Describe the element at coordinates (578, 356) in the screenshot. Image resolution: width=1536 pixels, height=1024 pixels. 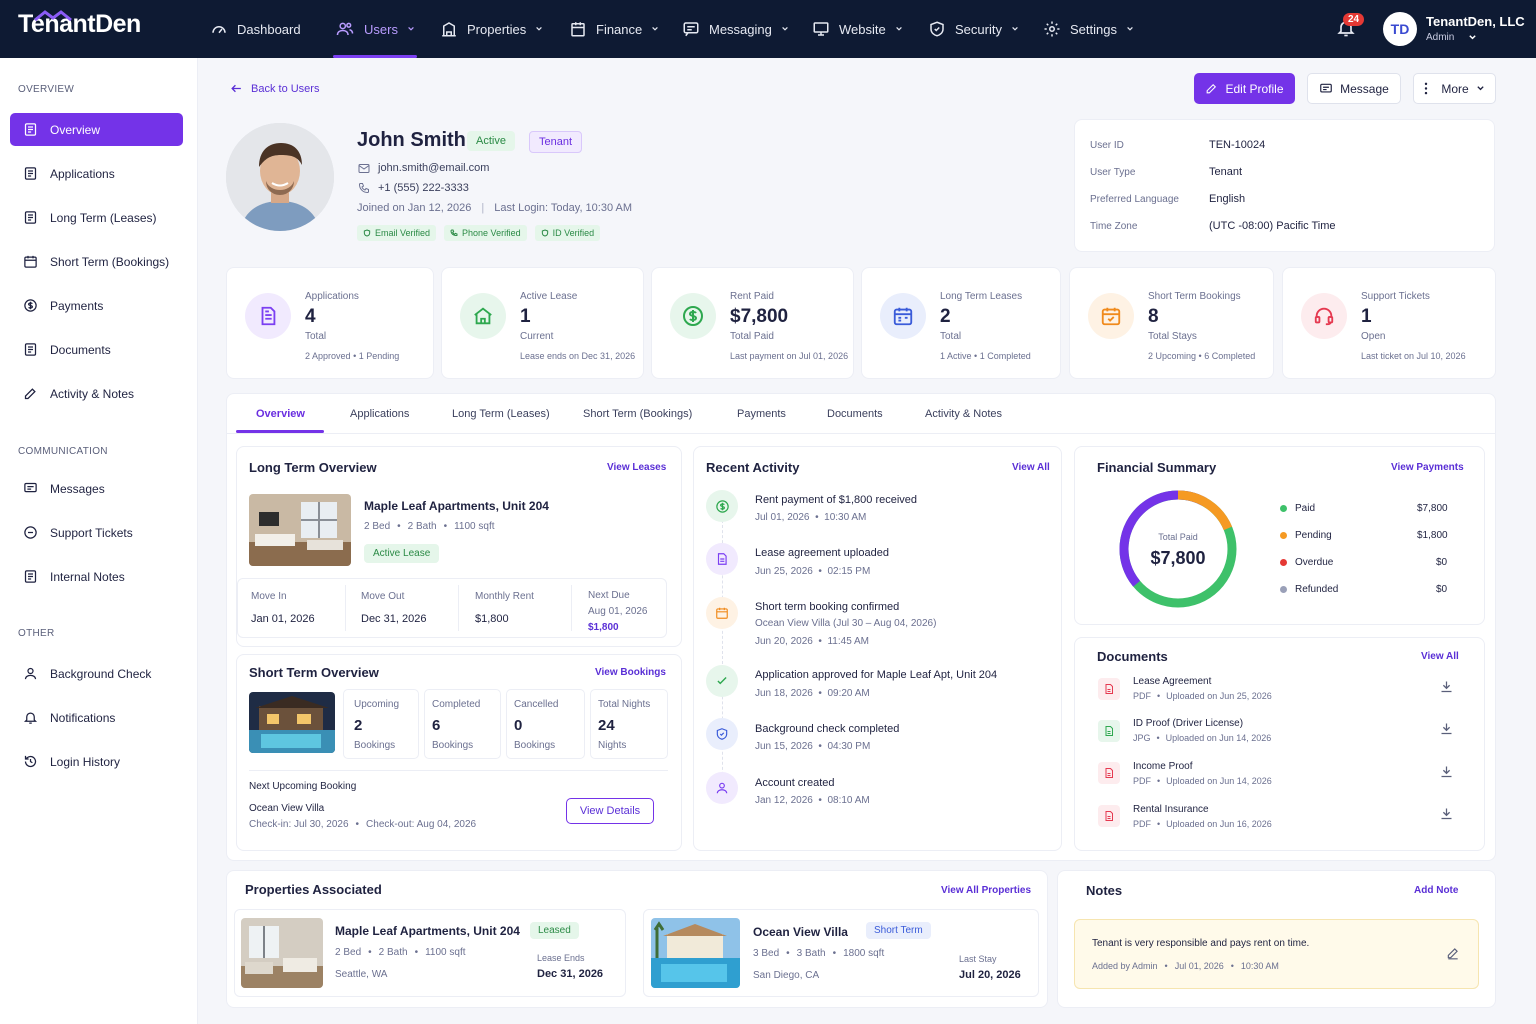
I see `stat-footnote: Lease ends on Dec 31, 2026` at that location.